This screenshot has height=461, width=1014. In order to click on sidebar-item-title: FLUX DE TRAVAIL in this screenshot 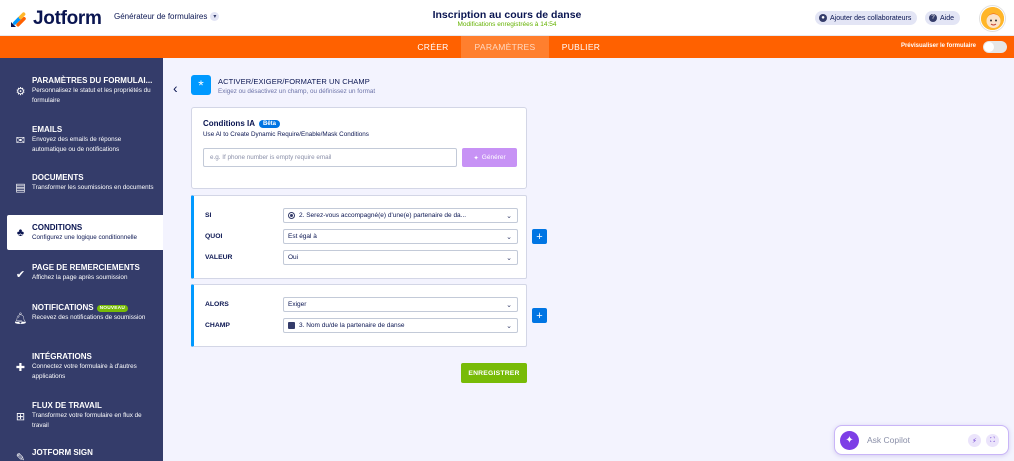, I will do `click(67, 405)`.